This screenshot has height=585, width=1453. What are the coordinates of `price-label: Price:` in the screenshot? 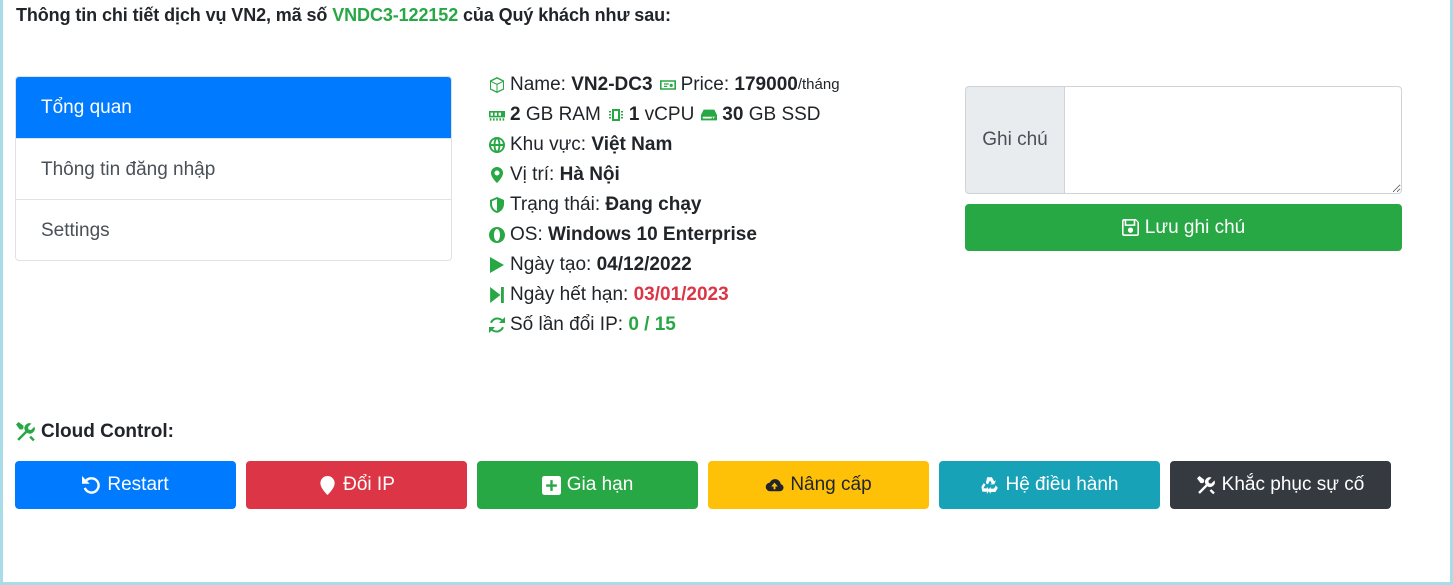 It's located at (705, 84).